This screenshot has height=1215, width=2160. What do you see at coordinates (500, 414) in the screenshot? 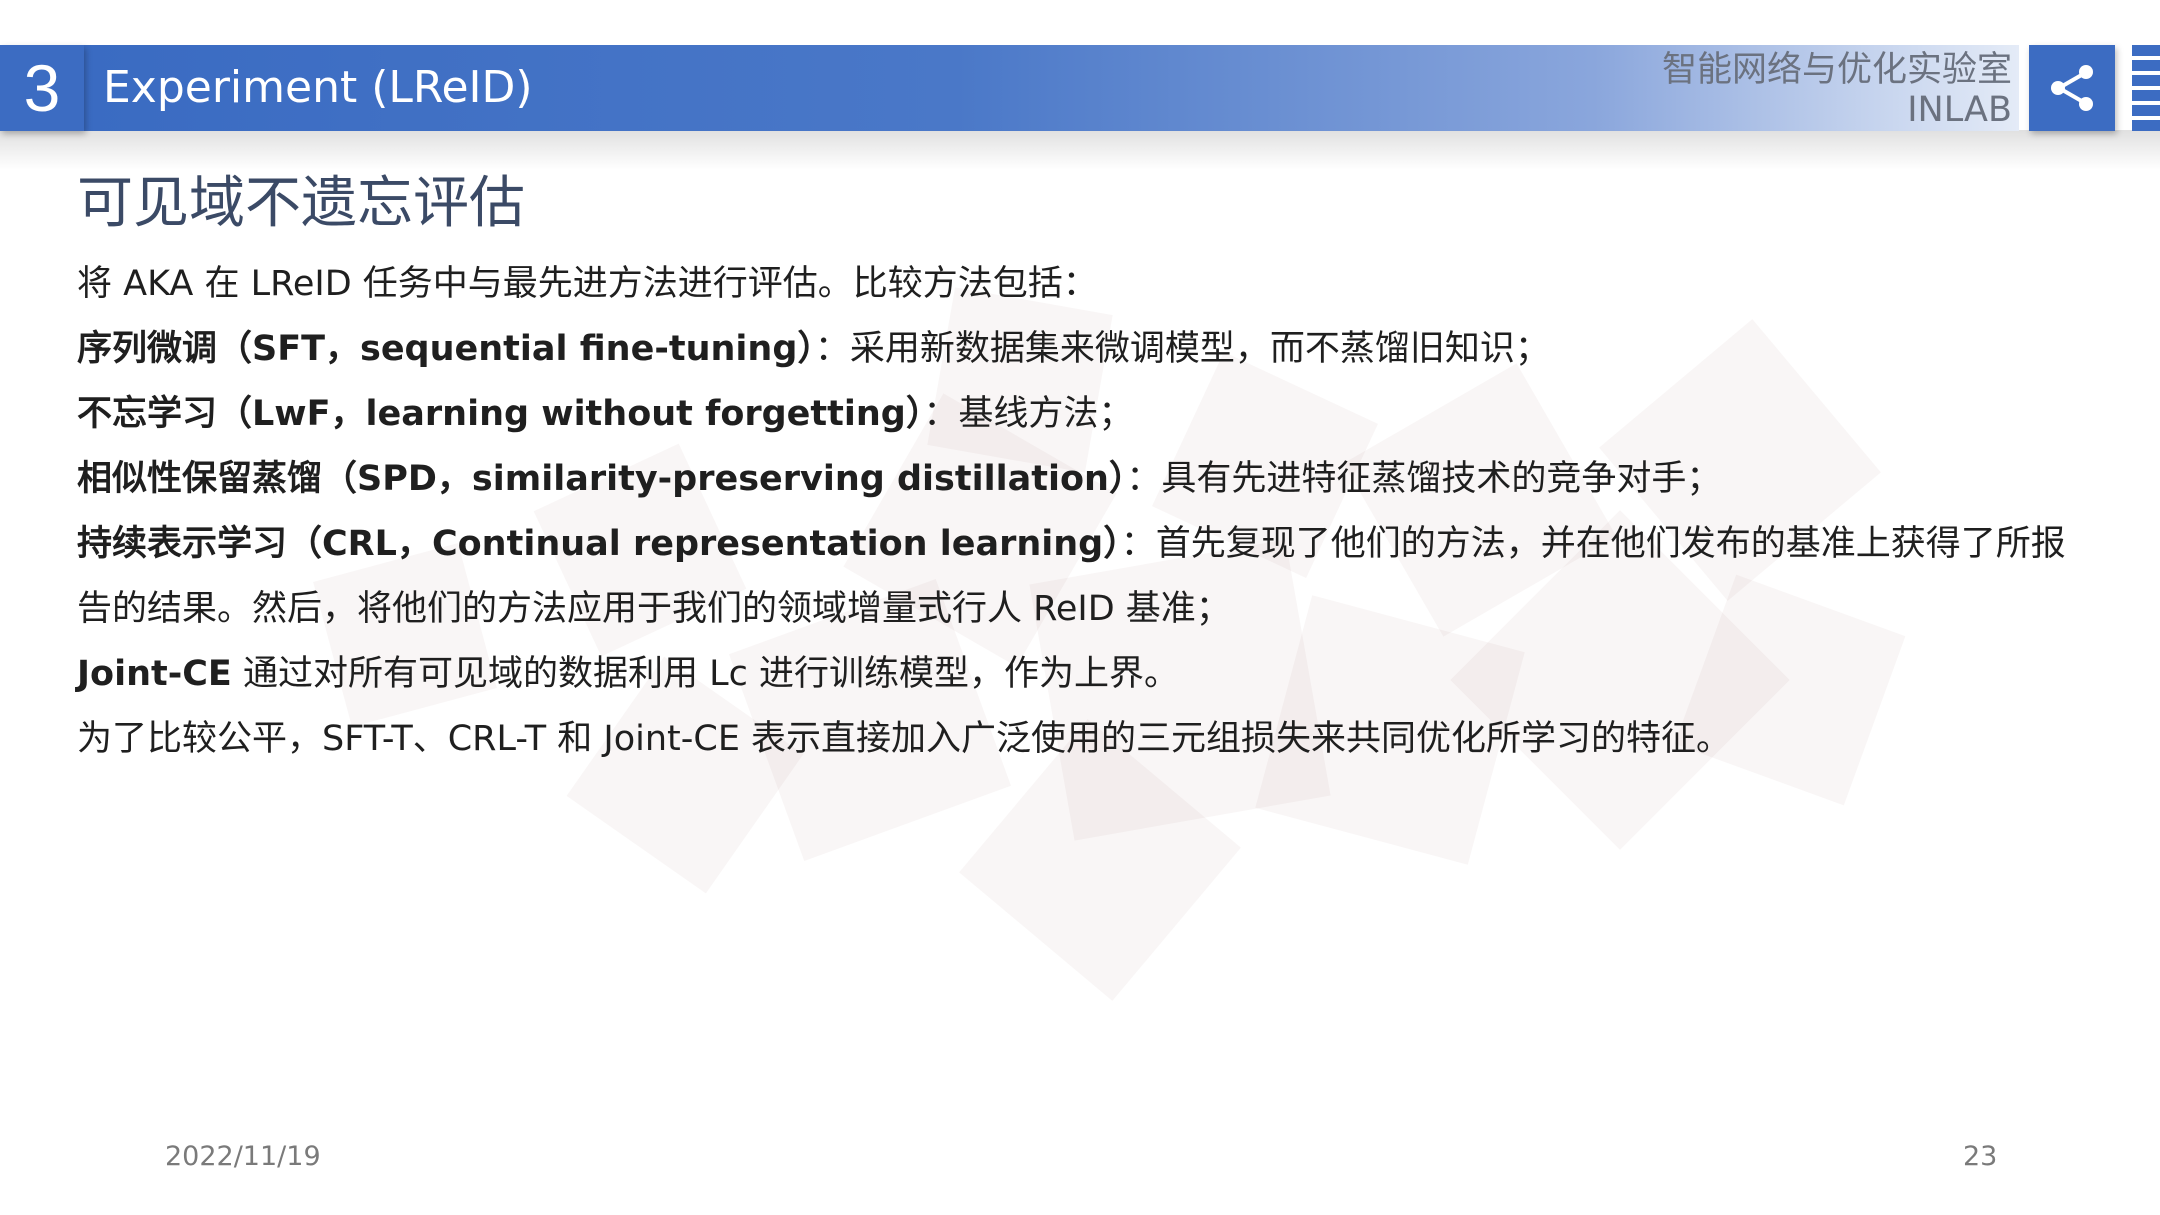
I see `method-term: 不忘学习（LwF，learning without forgetting）` at bounding box center [500, 414].